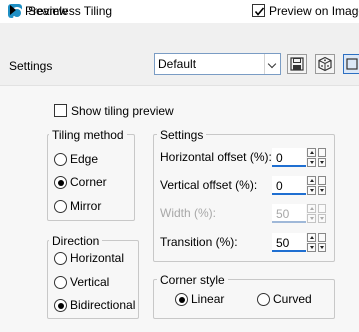 The height and width of the screenshot is (332, 359). What do you see at coordinates (314, 11) in the screenshot?
I see `preview-on-image-label: Preview on Image` at bounding box center [314, 11].